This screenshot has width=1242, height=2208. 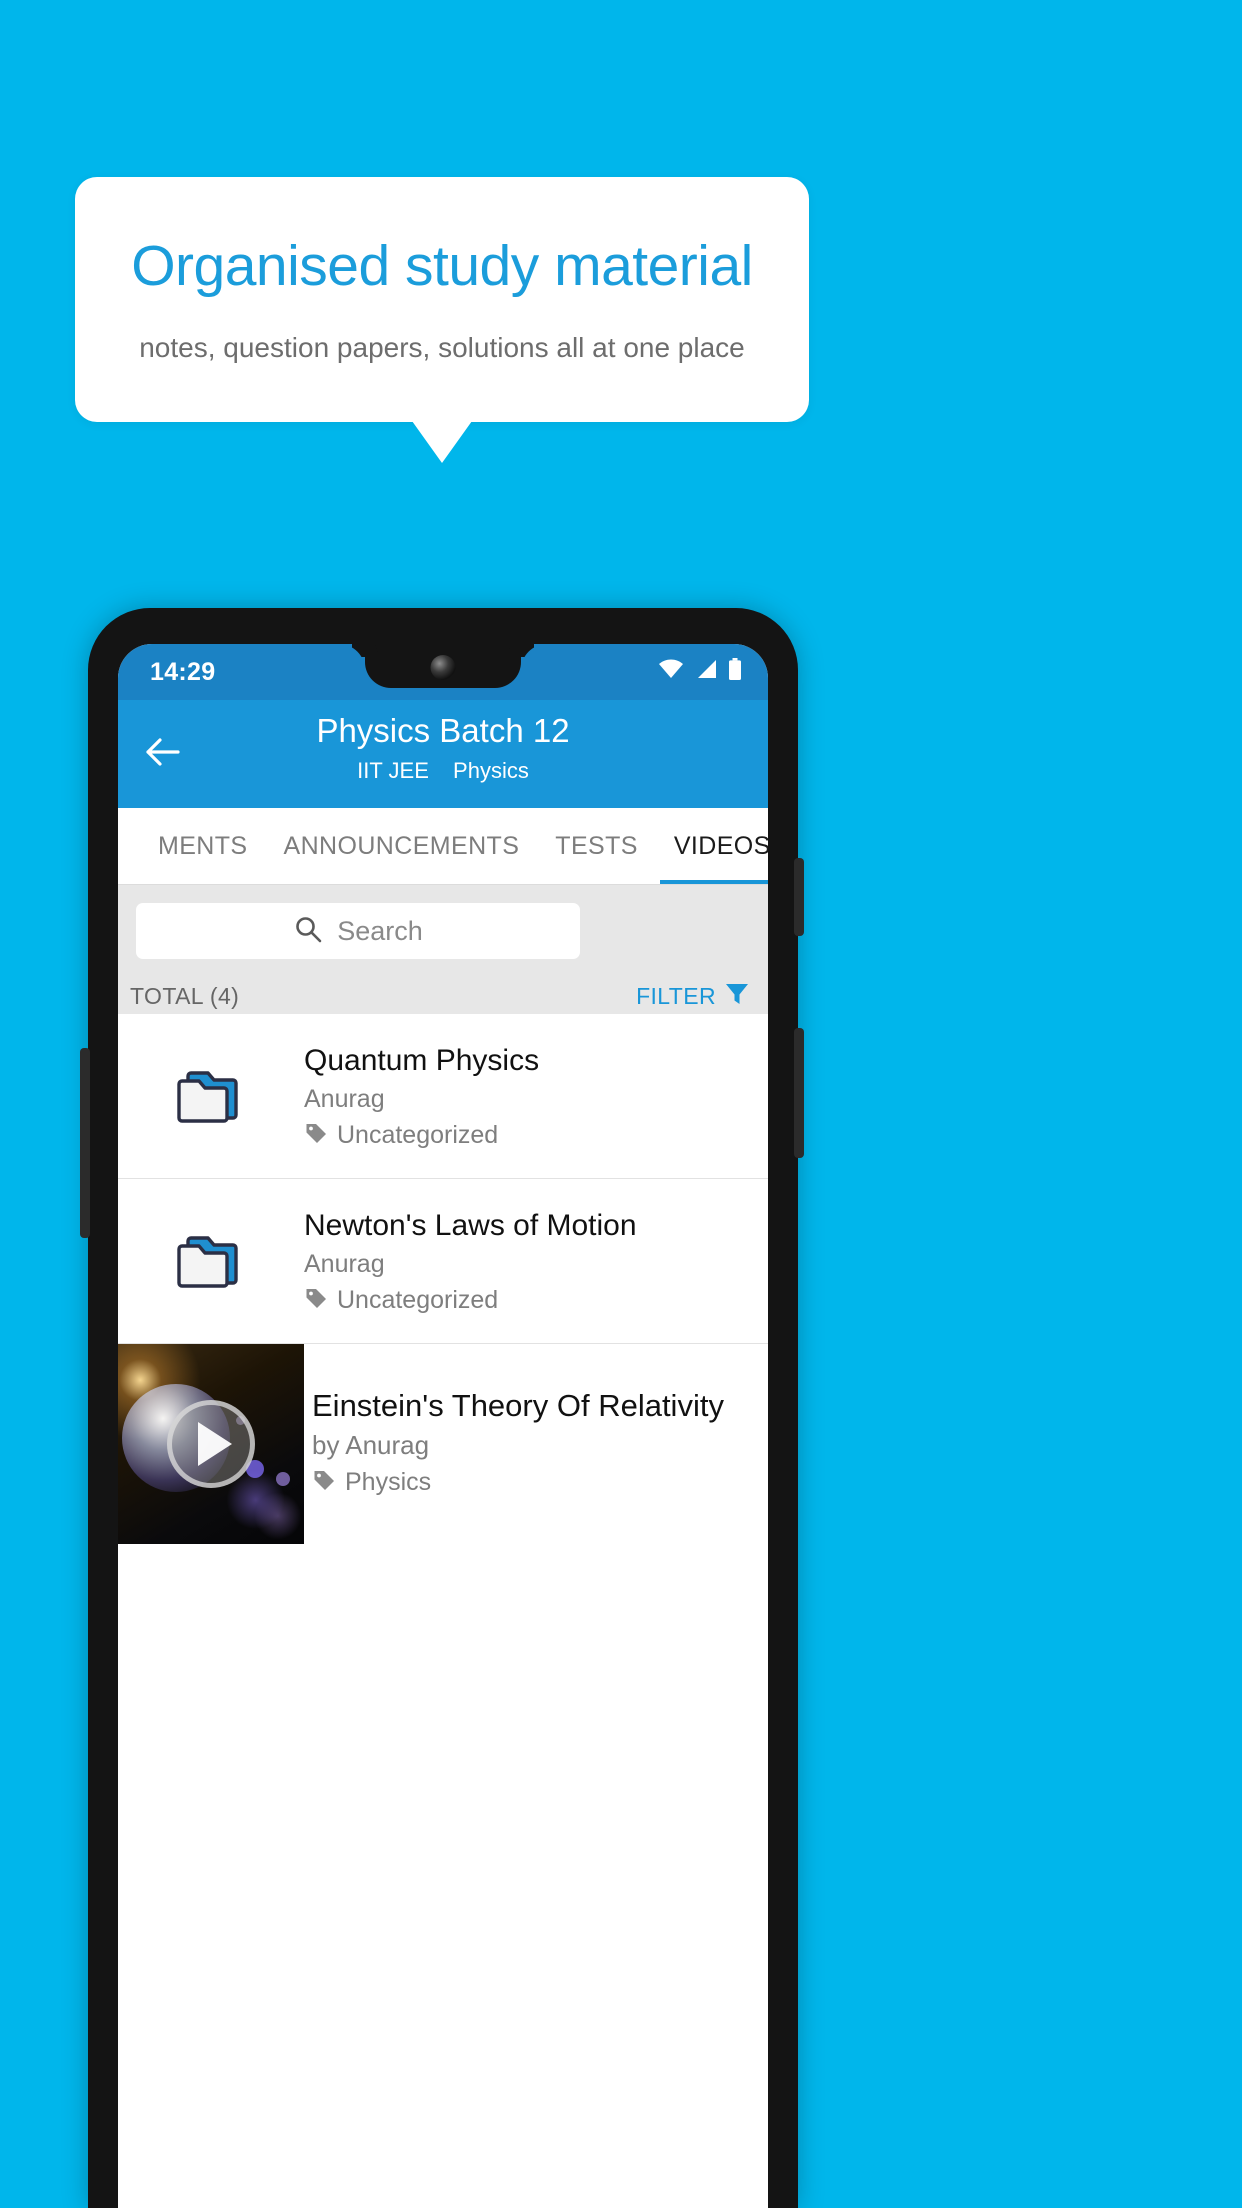 I want to click on list-toolbar: TOTAL (4) FILTER, so click(x=443, y=996).